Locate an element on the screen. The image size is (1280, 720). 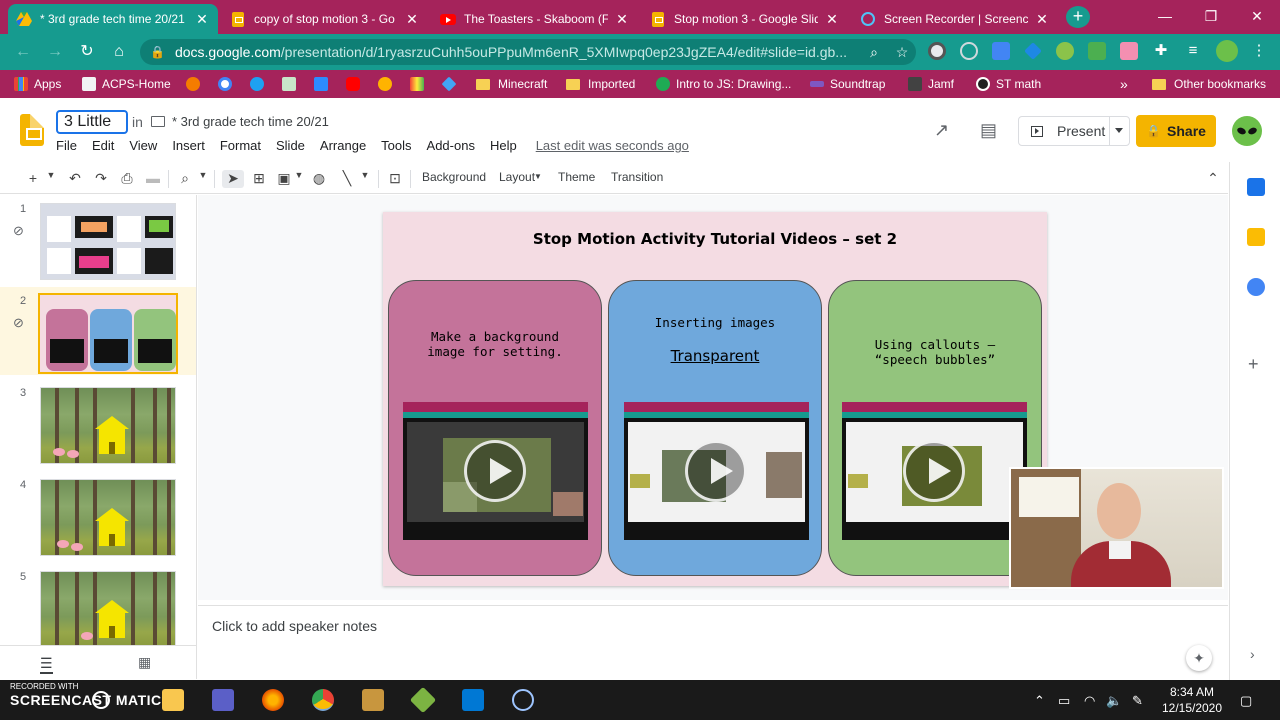
keep-icon is located at coordinates (1256, 237).